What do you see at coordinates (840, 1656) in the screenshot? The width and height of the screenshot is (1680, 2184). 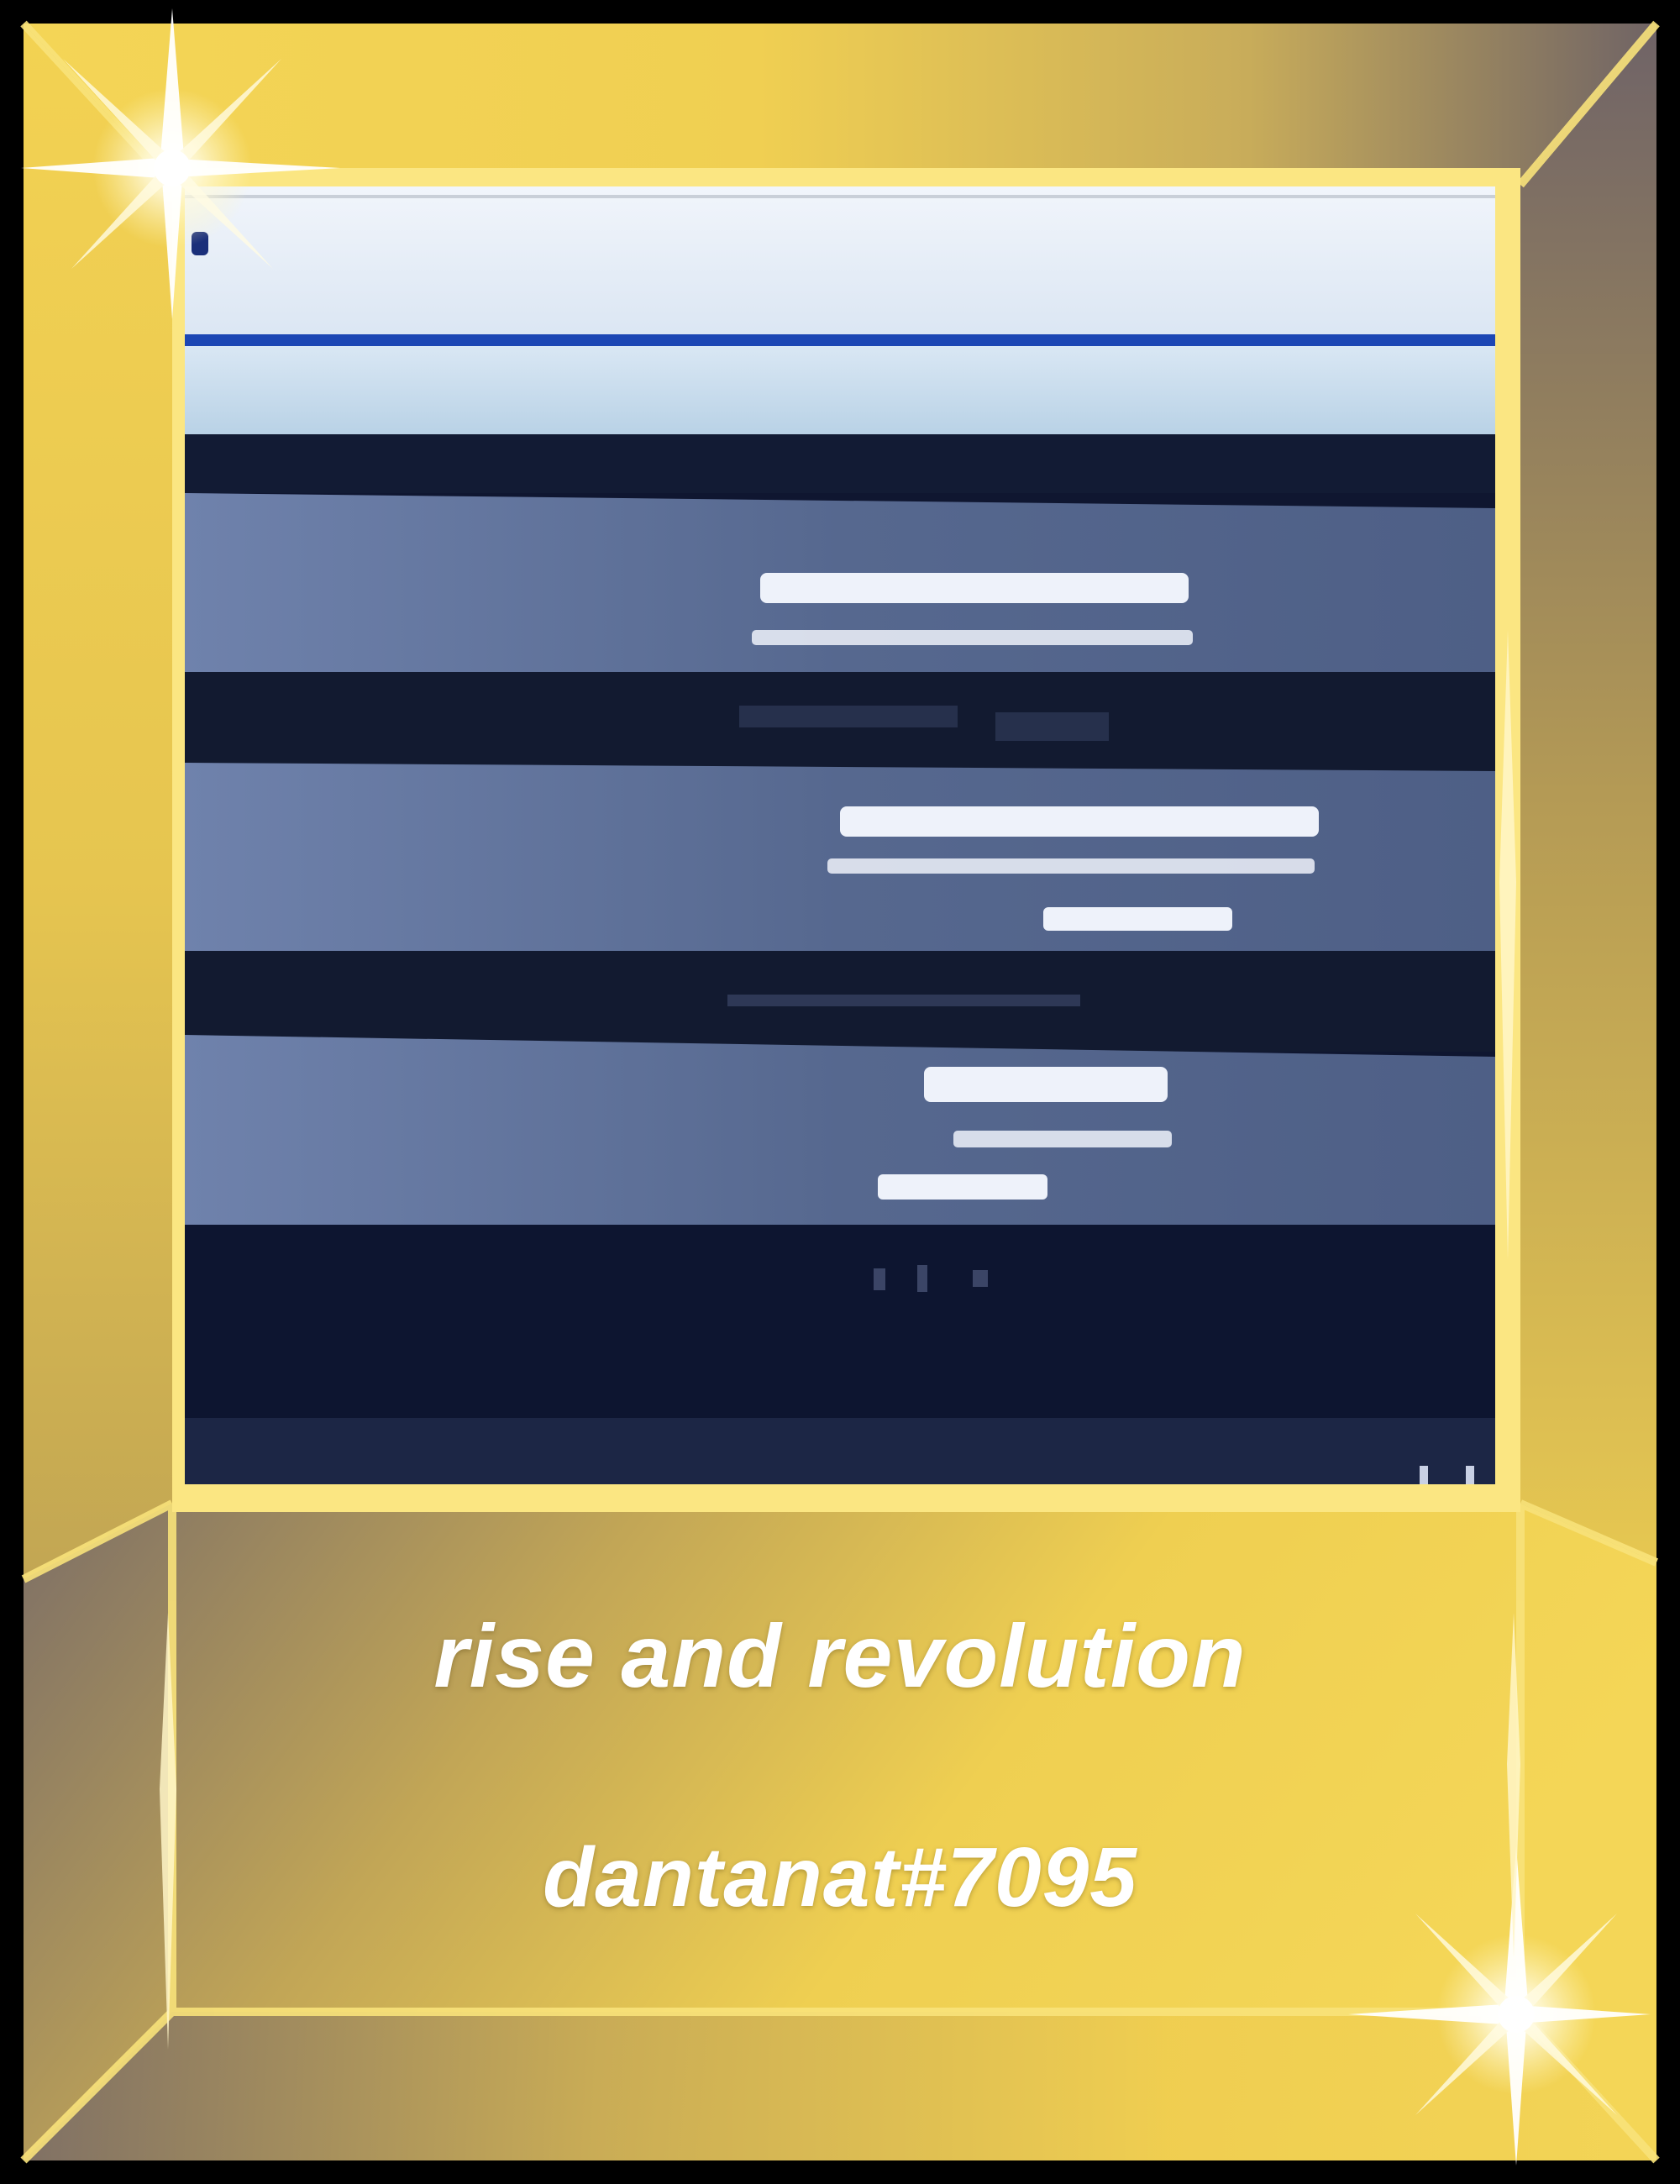 I see `card-title: rise and revolution` at bounding box center [840, 1656].